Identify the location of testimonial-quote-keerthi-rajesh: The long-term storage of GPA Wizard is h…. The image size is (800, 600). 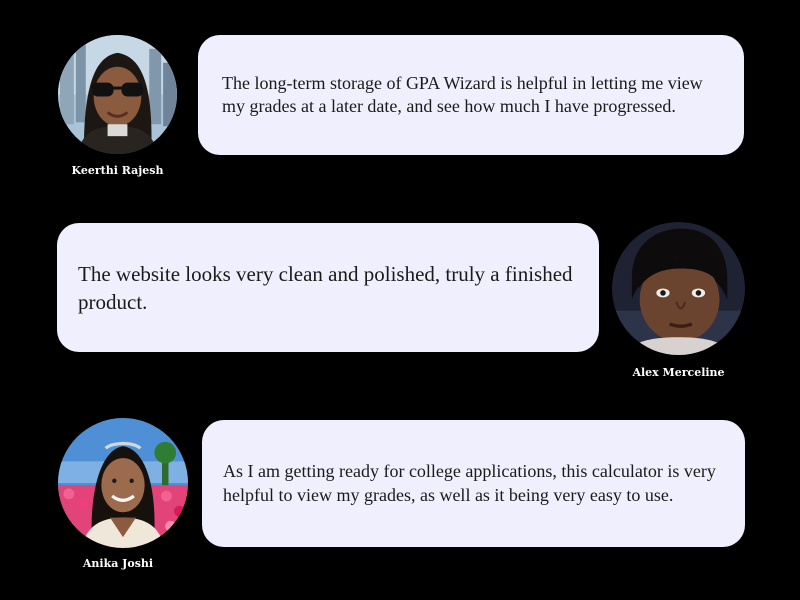
(462, 94).